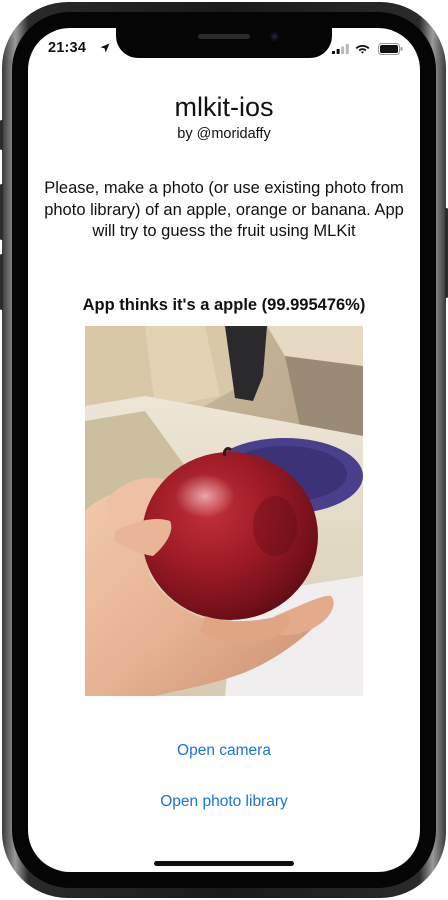 This screenshot has width=448, height=900. I want to click on notch, so click(224, 43).